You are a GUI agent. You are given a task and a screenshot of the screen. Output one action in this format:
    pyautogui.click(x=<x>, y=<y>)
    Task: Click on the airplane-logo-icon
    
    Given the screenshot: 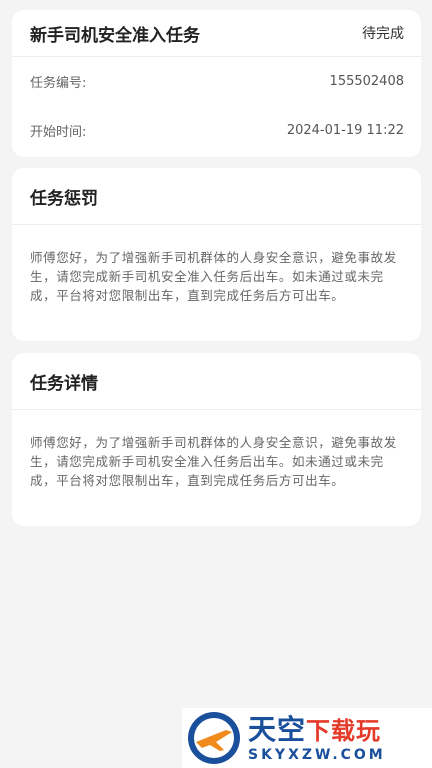 What is the action you would take?
    pyautogui.click(x=214, y=738)
    